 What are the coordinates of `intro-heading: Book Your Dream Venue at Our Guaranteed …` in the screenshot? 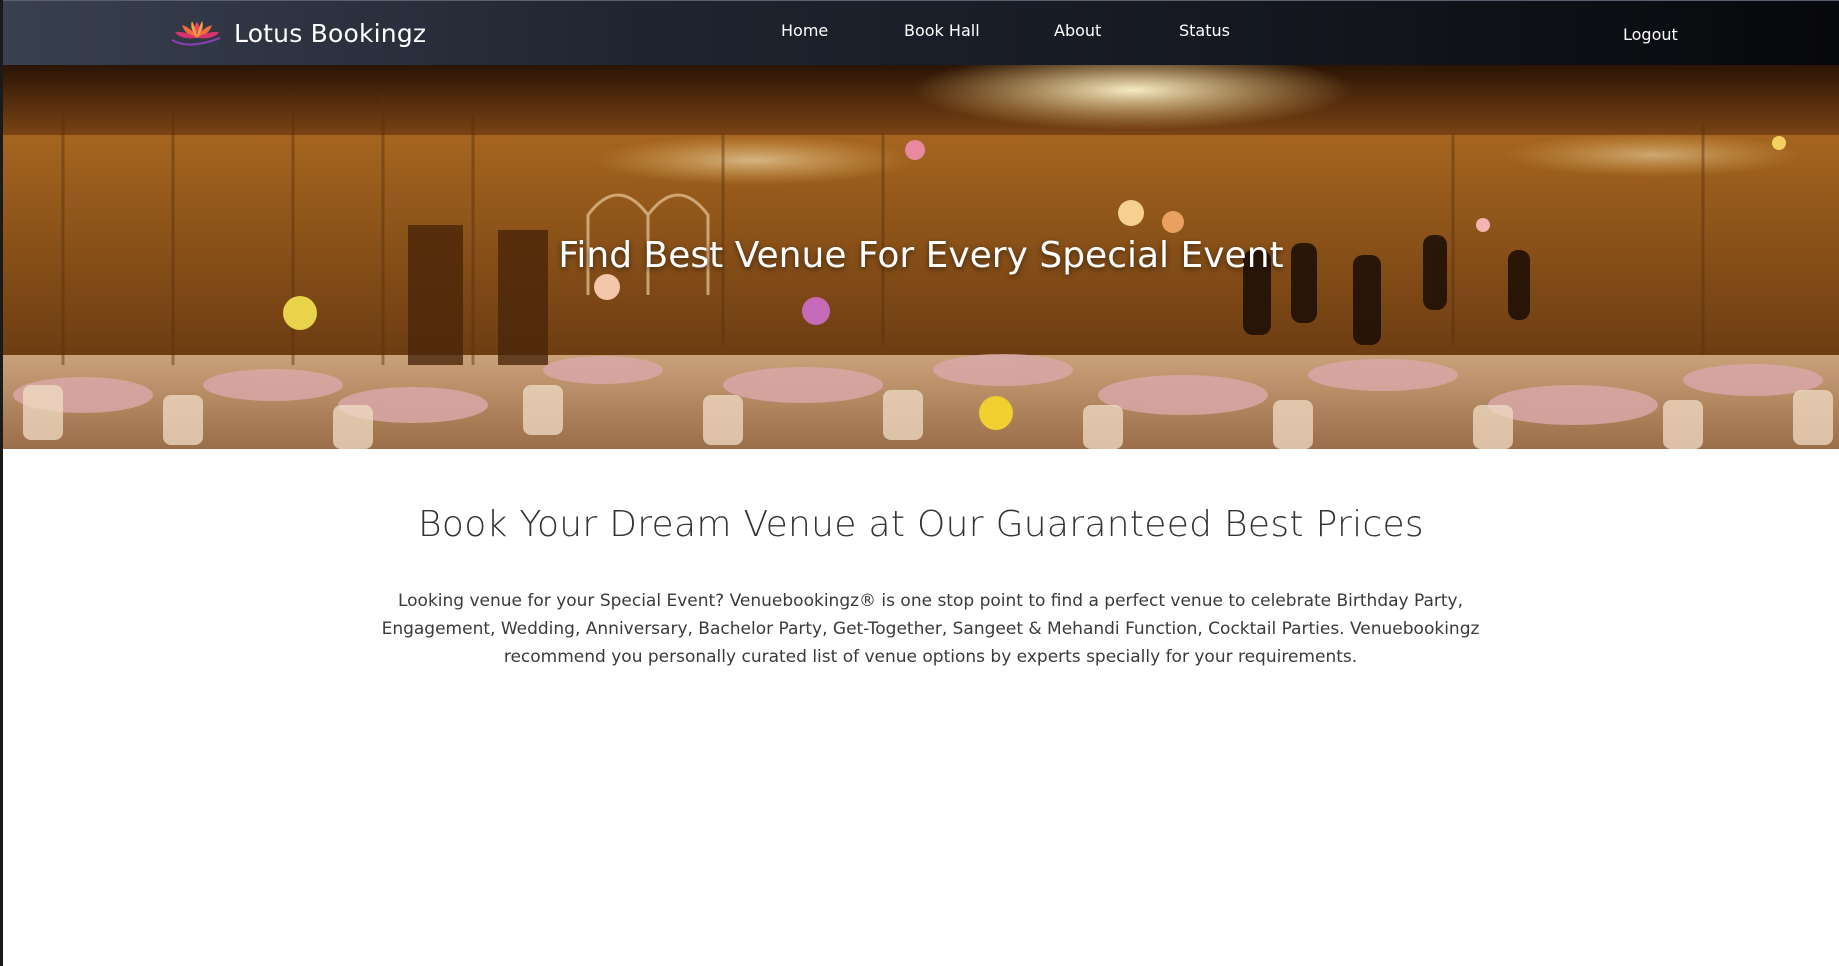 It's located at (921, 524).